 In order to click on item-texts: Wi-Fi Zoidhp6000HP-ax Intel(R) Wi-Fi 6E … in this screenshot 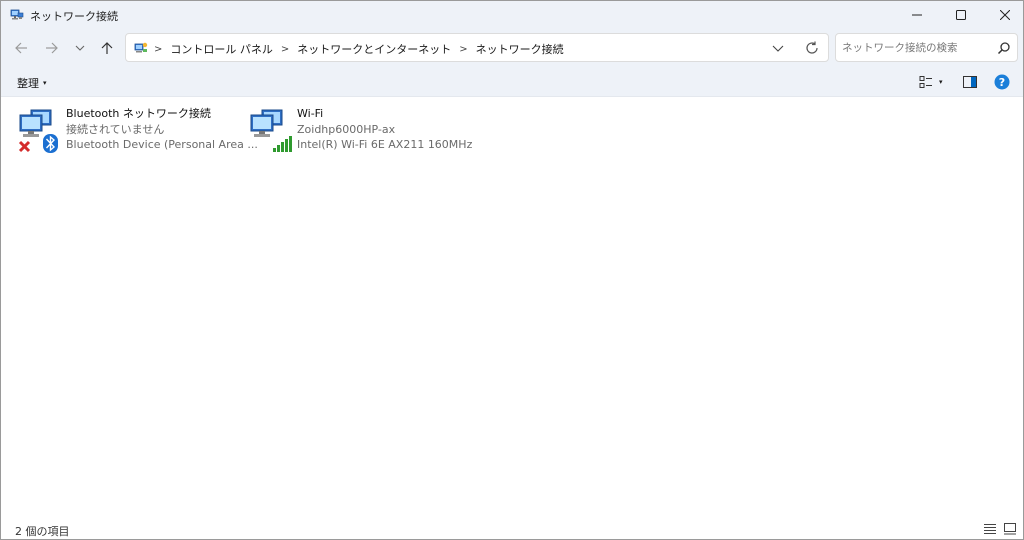, I will do `click(384, 129)`.